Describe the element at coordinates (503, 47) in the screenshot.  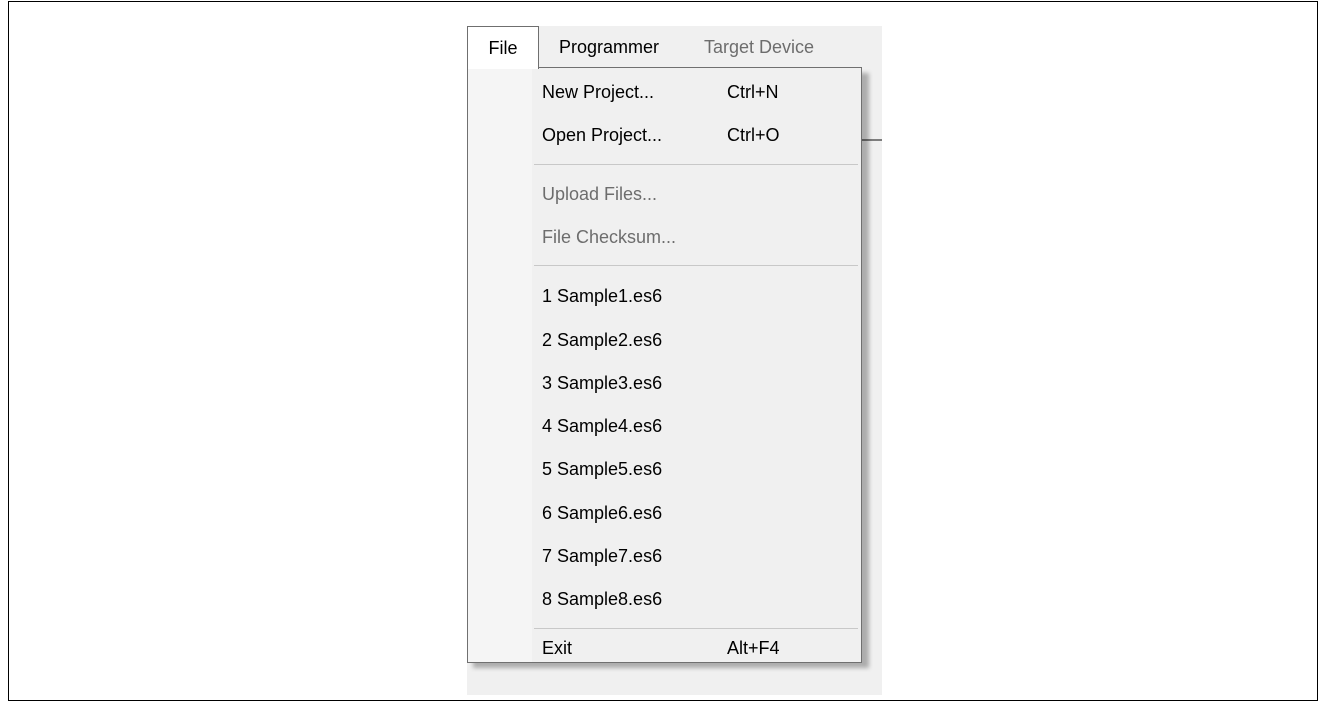
I see `menubar-file: File` at that location.